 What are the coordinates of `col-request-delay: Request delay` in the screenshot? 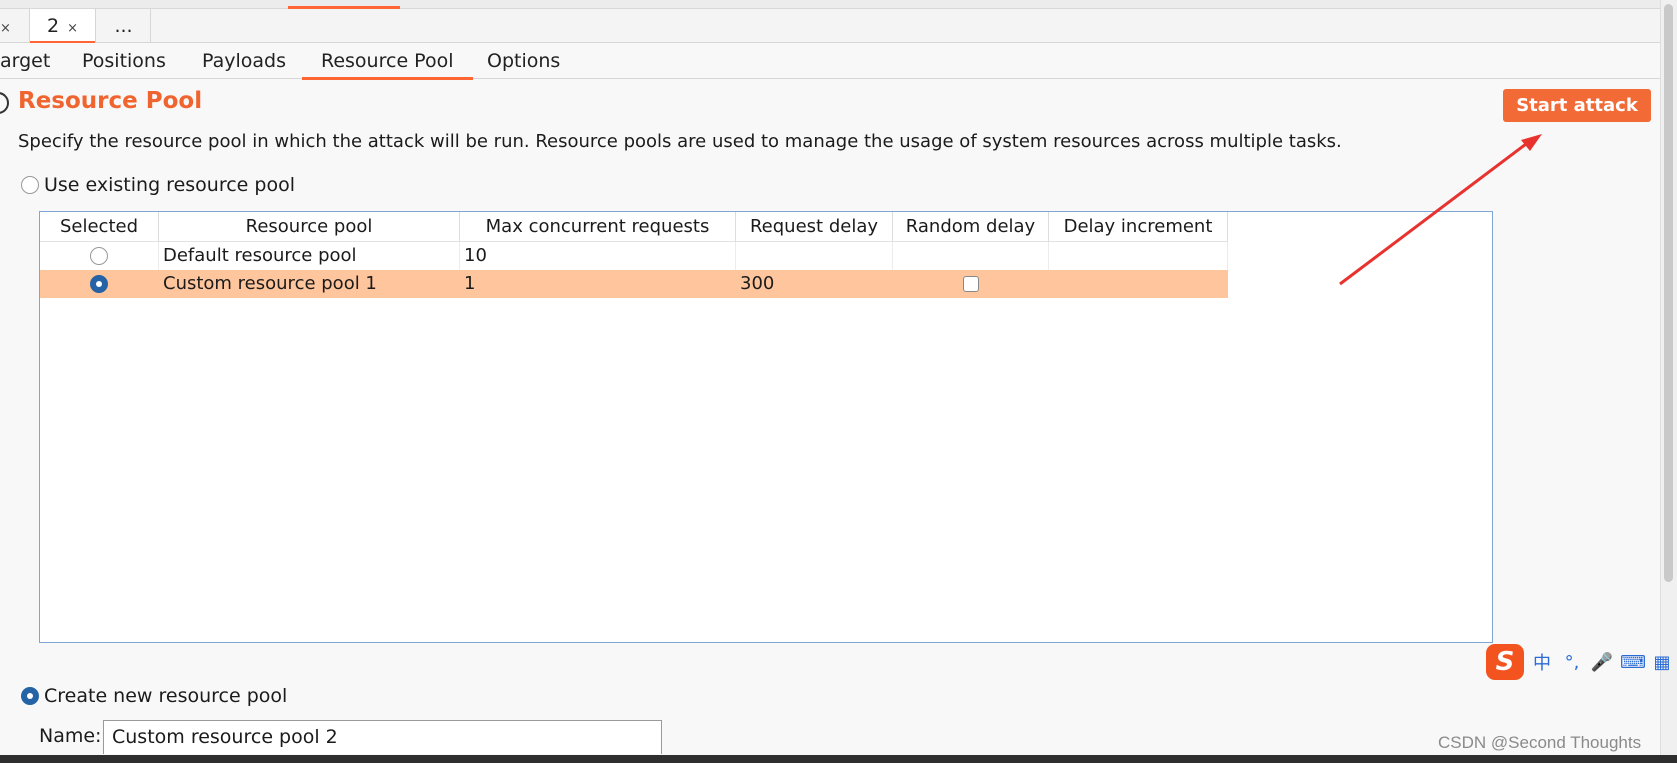 It's located at (814, 227).